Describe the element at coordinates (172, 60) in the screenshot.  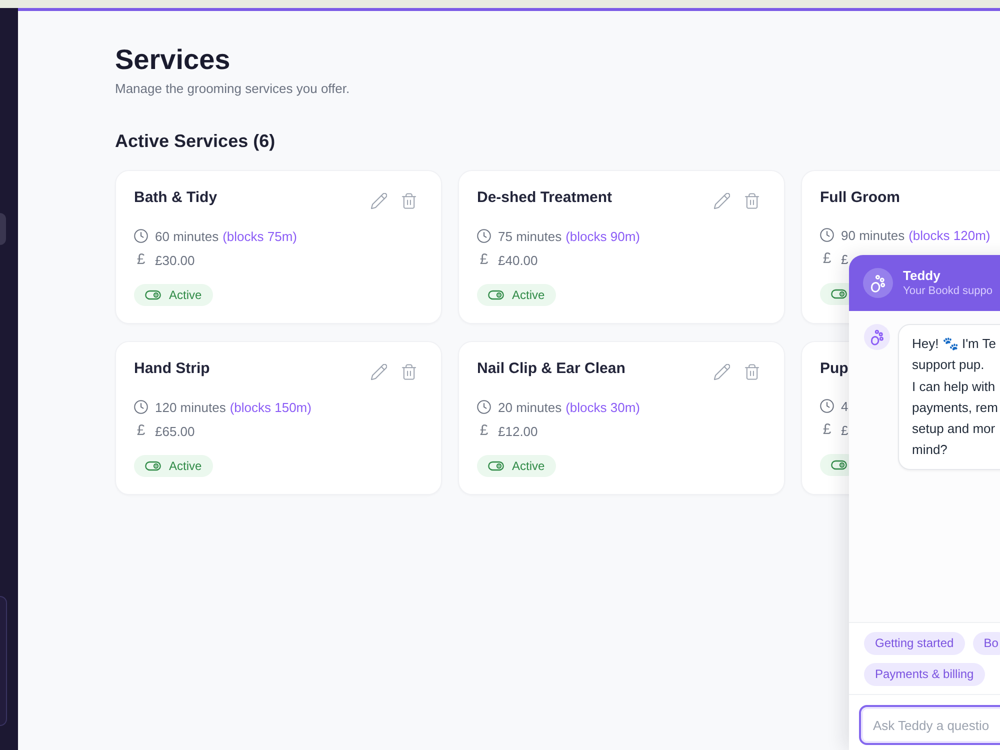
I see `page-title: Services` at that location.